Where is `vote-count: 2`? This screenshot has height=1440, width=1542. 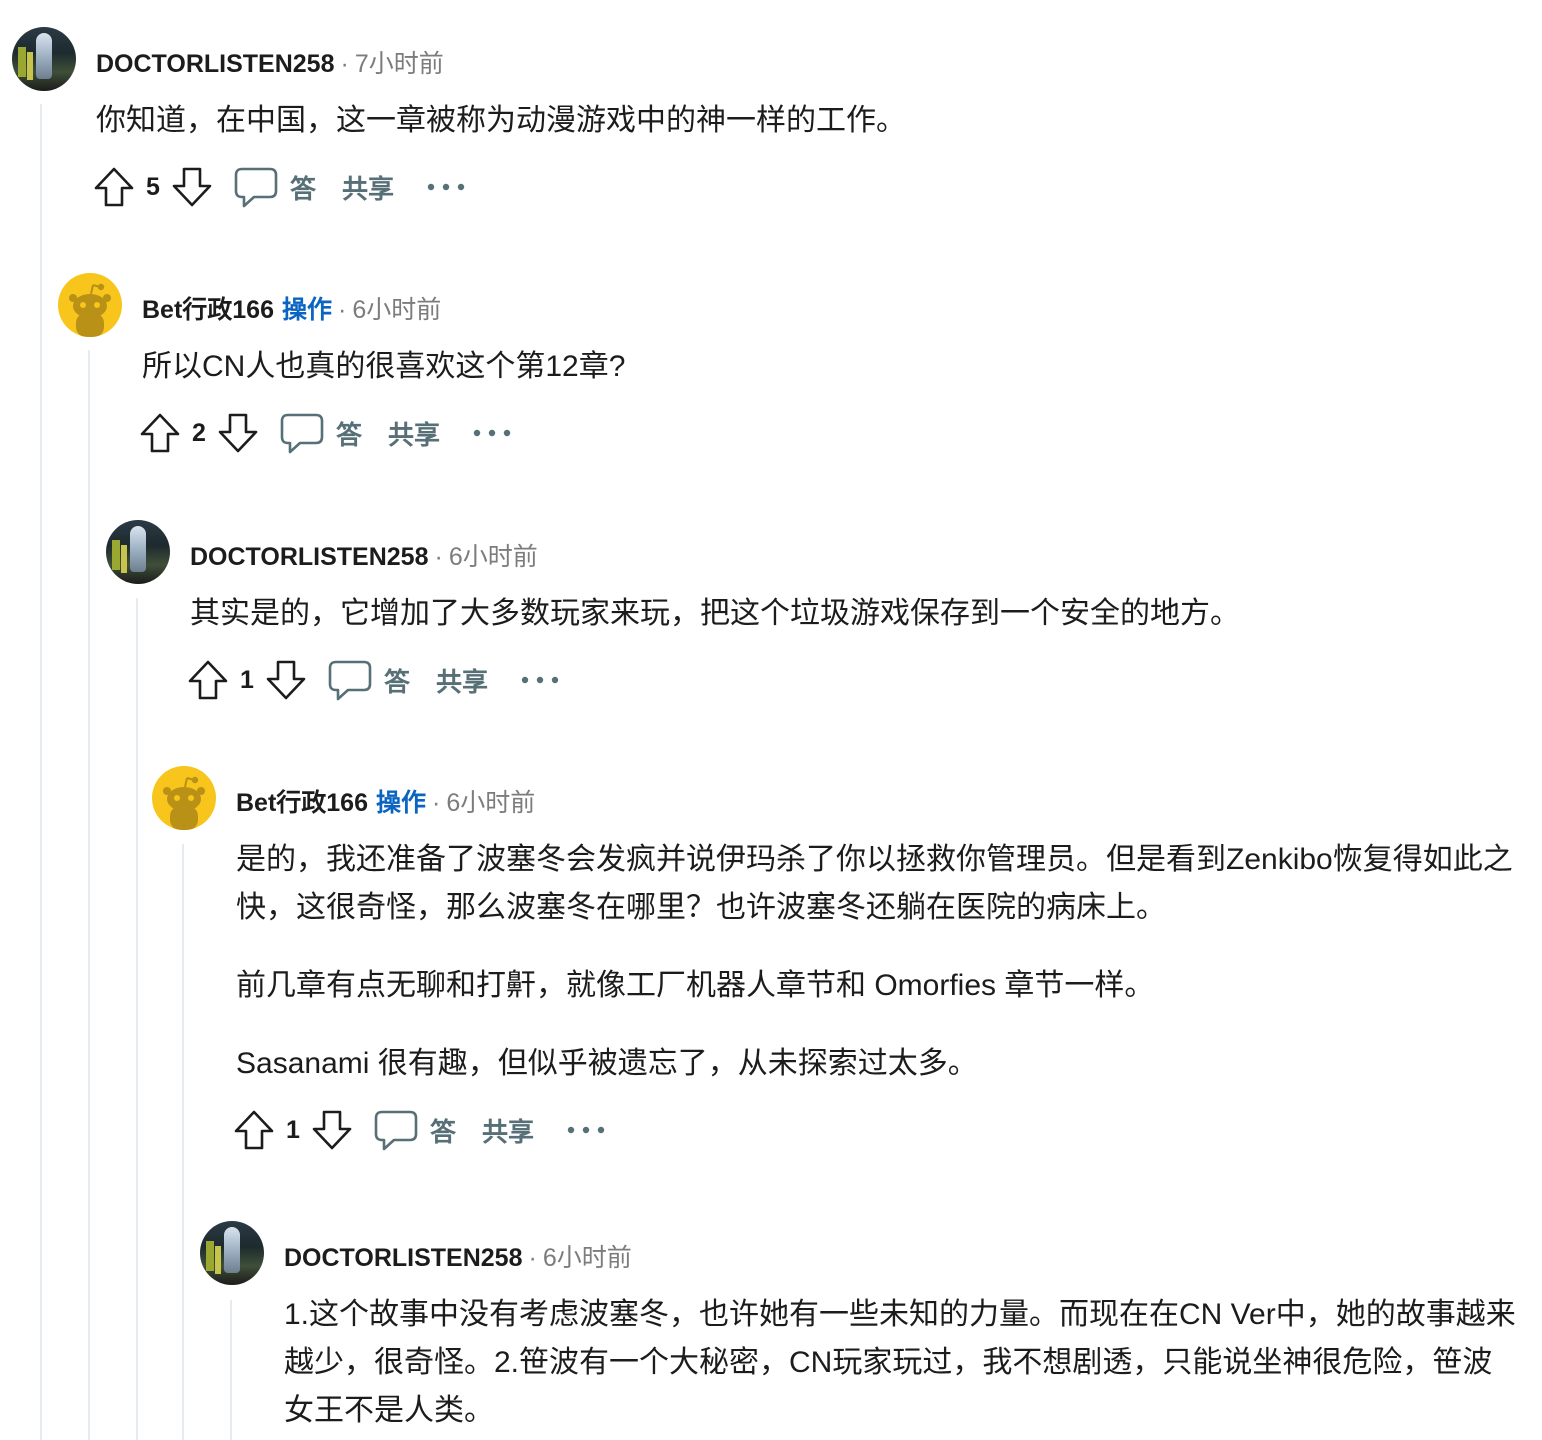
vote-count: 2 is located at coordinates (199, 432).